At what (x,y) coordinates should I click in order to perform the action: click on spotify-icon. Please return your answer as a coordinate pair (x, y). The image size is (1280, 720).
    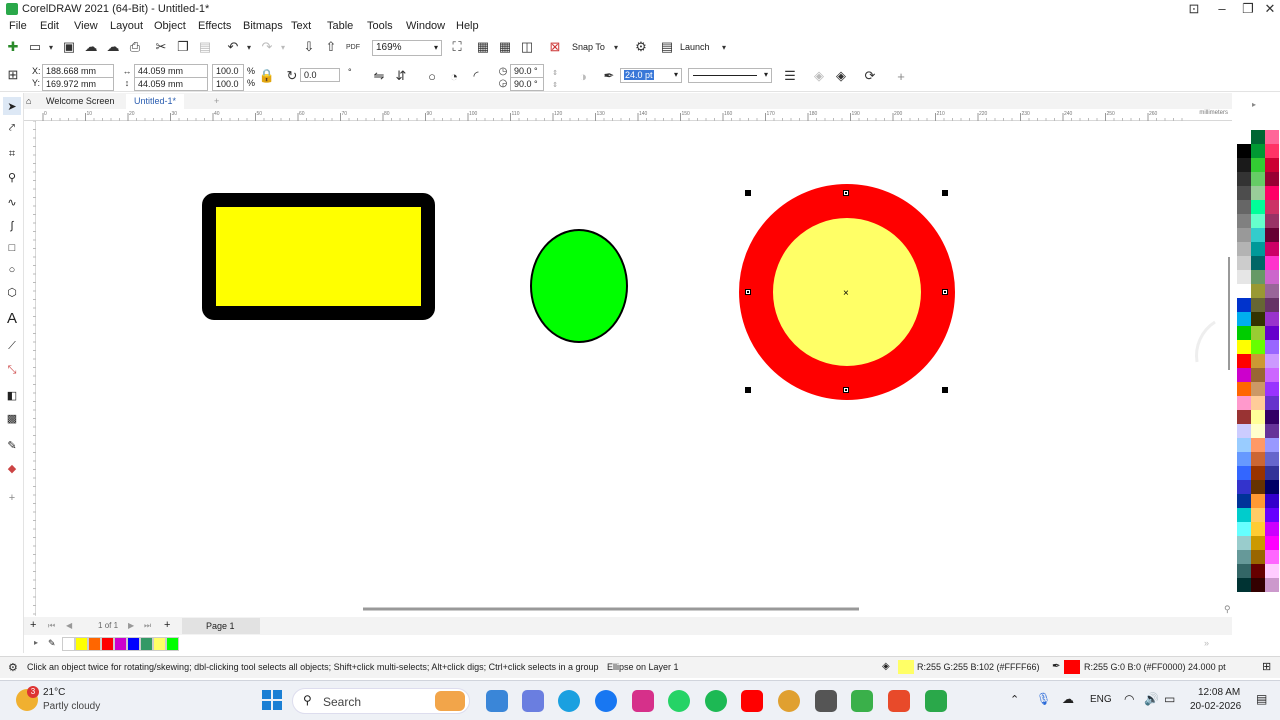
    Looking at the image, I should click on (716, 701).